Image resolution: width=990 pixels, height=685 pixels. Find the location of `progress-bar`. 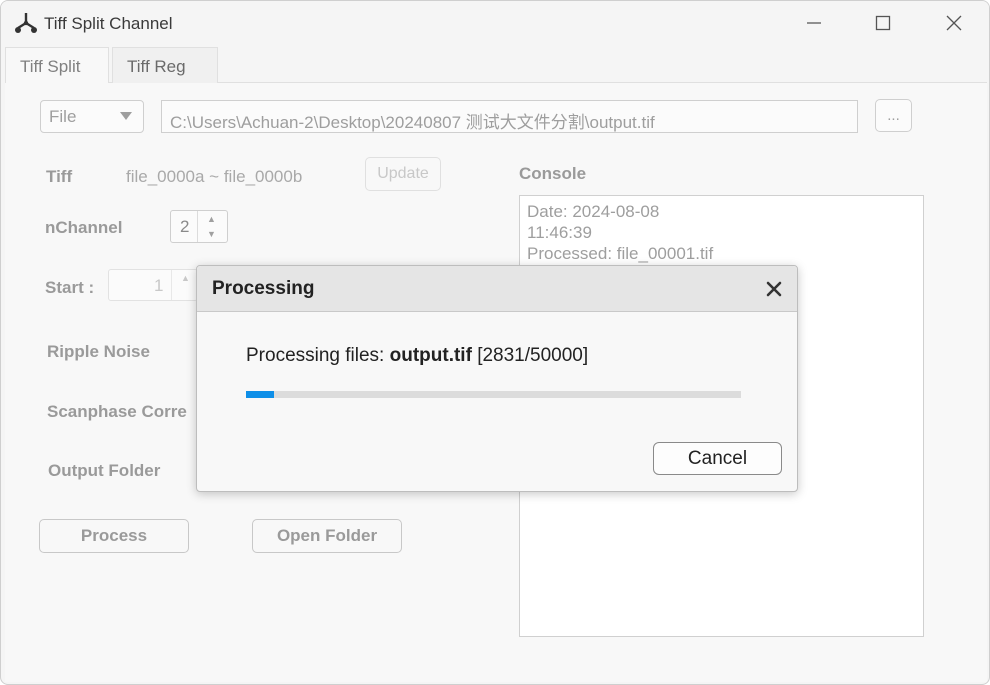

progress-bar is located at coordinates (493, 394).